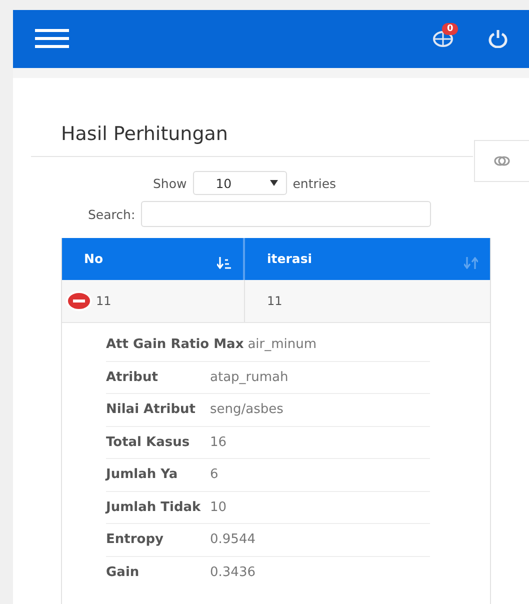 The image size is (529, 604). I want to click on link-icon, so click(502, 161).